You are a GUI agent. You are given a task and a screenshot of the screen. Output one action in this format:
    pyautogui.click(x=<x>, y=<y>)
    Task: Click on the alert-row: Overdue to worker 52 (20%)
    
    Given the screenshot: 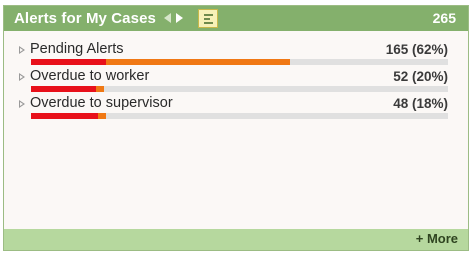 What is the action you would take?
    pyautogui.click(x=236, y=82)
    